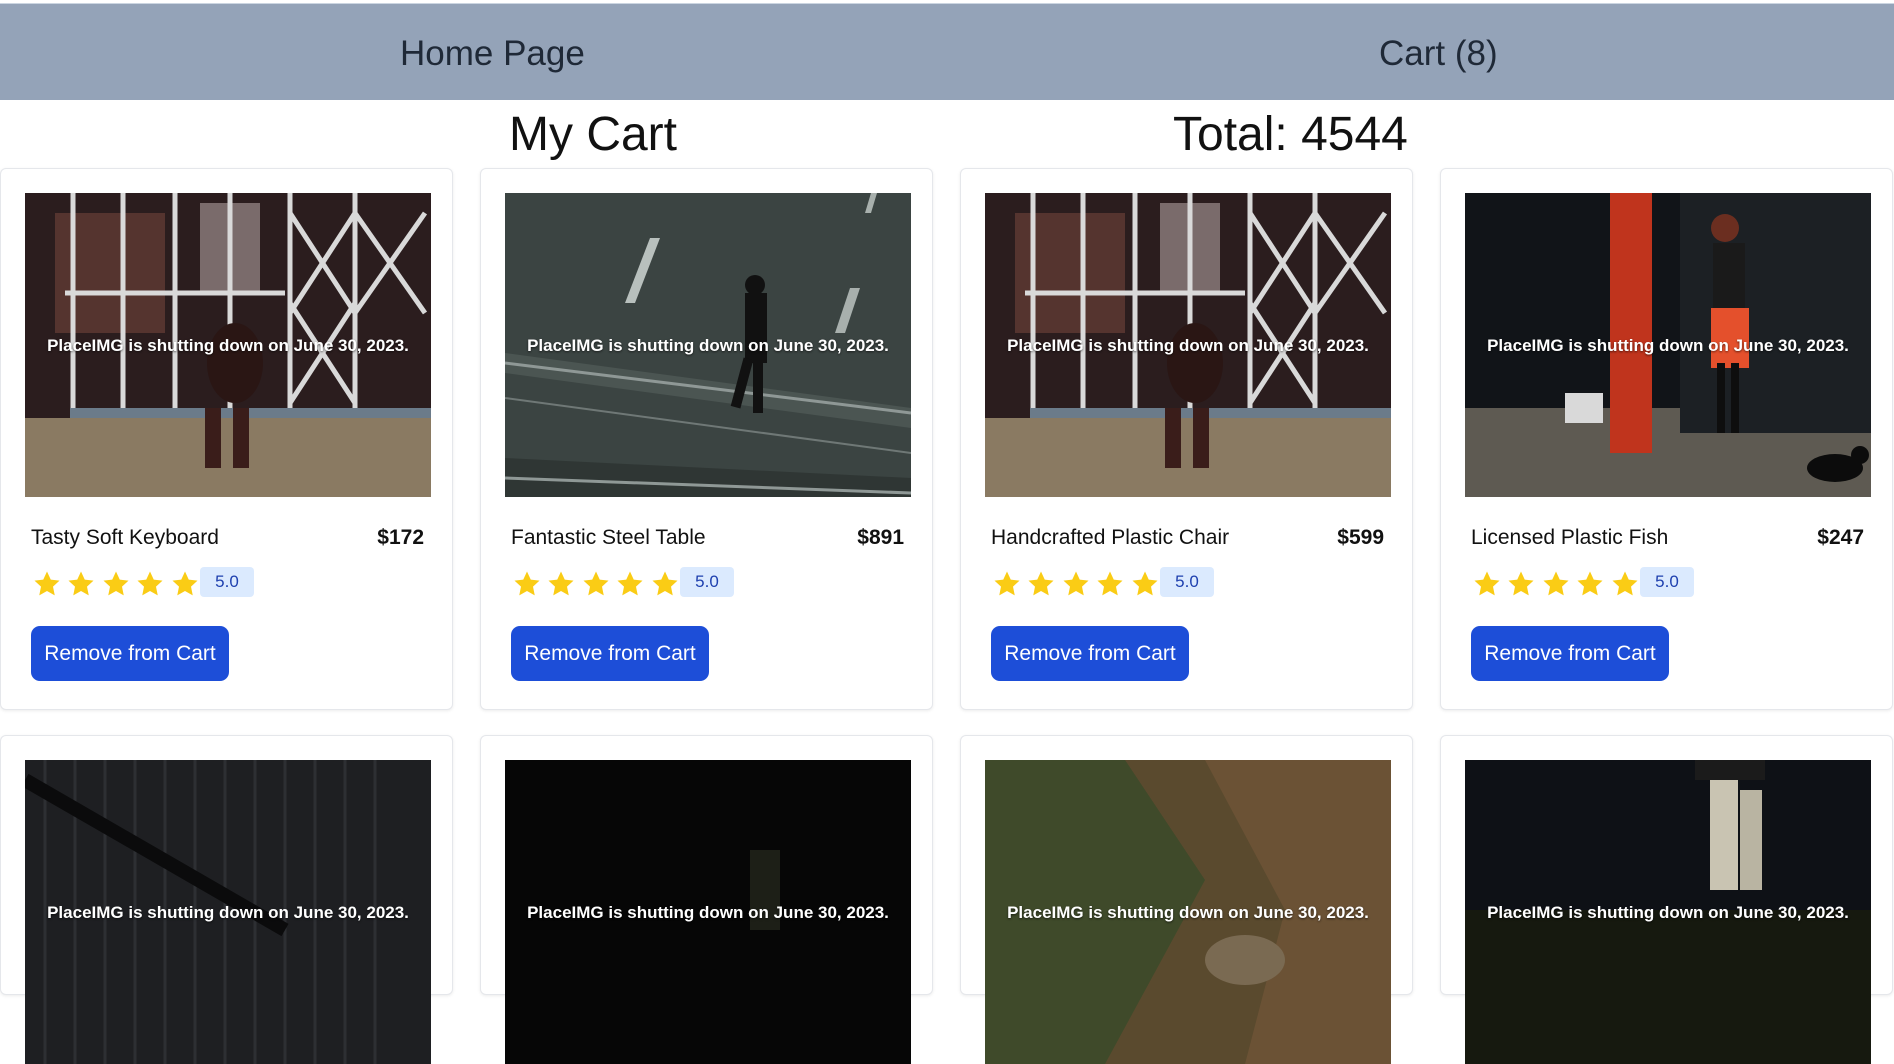 The image size is (1894, 1064). I want to click on page-title: My Cart, so click(593, 134).